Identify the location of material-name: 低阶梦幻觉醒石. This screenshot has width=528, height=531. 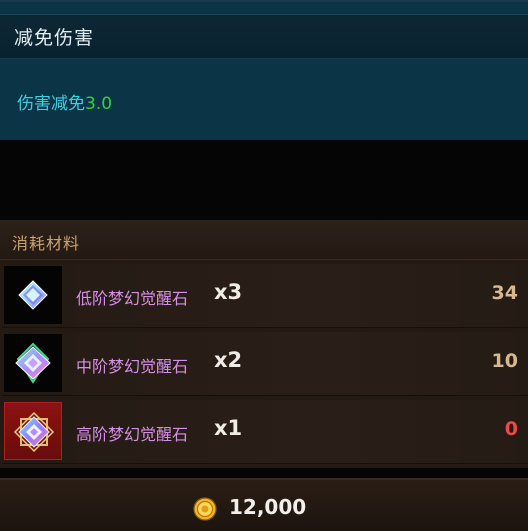
(132, 298).